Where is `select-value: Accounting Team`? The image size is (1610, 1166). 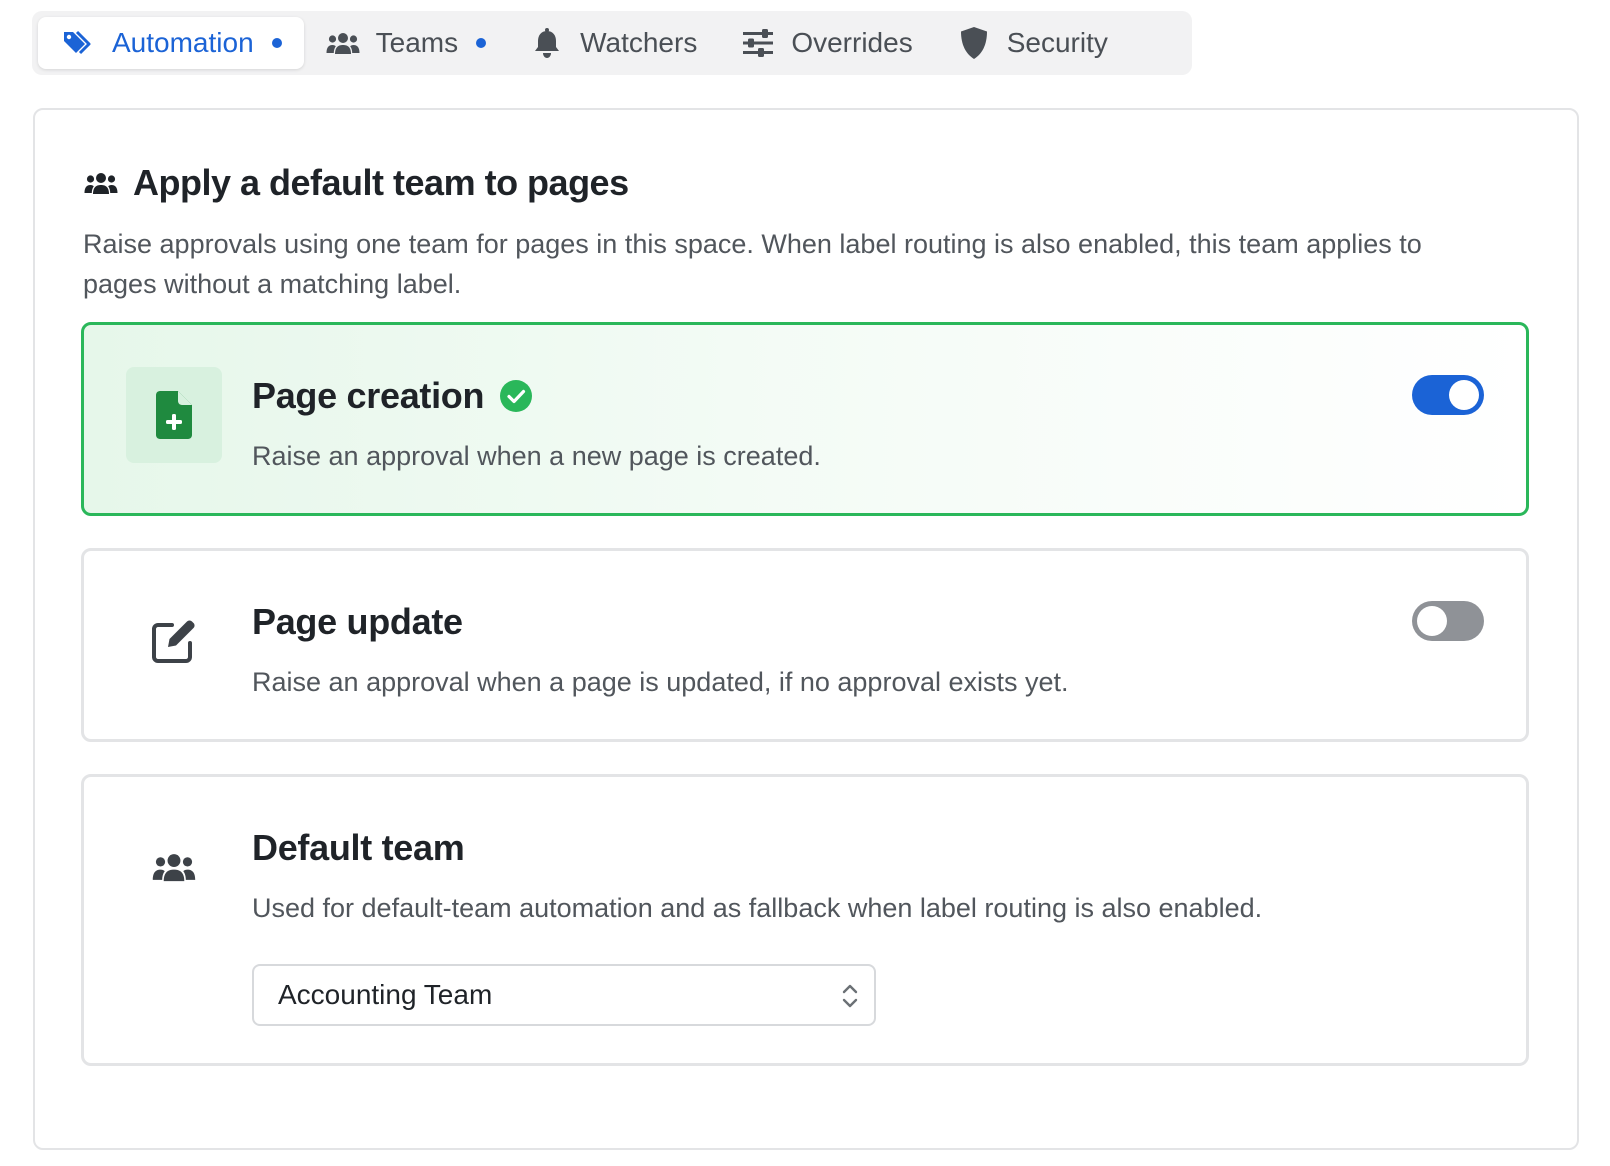 select-value: Accounting Team is located at coordinates (385, 994).